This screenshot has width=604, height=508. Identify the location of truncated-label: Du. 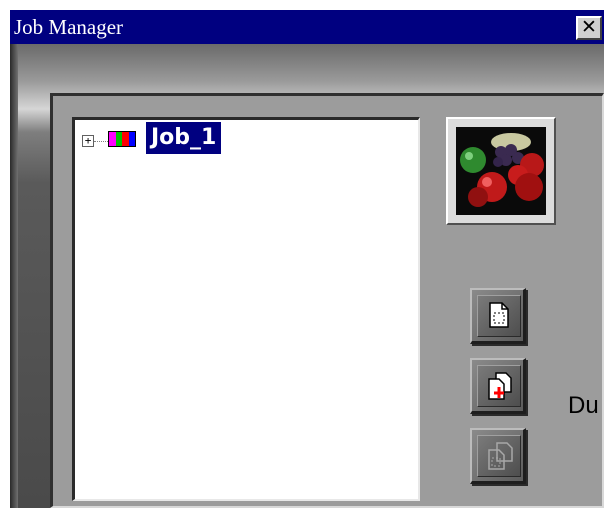
(583, 405).